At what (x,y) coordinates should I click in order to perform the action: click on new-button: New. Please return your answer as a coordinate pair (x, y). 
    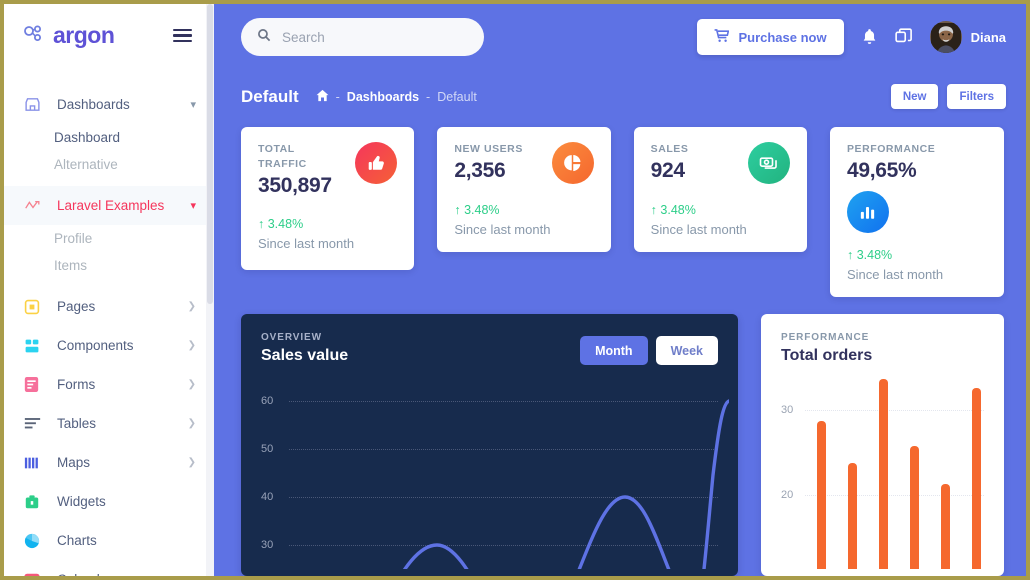
    Looking at the image, I should click on (914, 96).